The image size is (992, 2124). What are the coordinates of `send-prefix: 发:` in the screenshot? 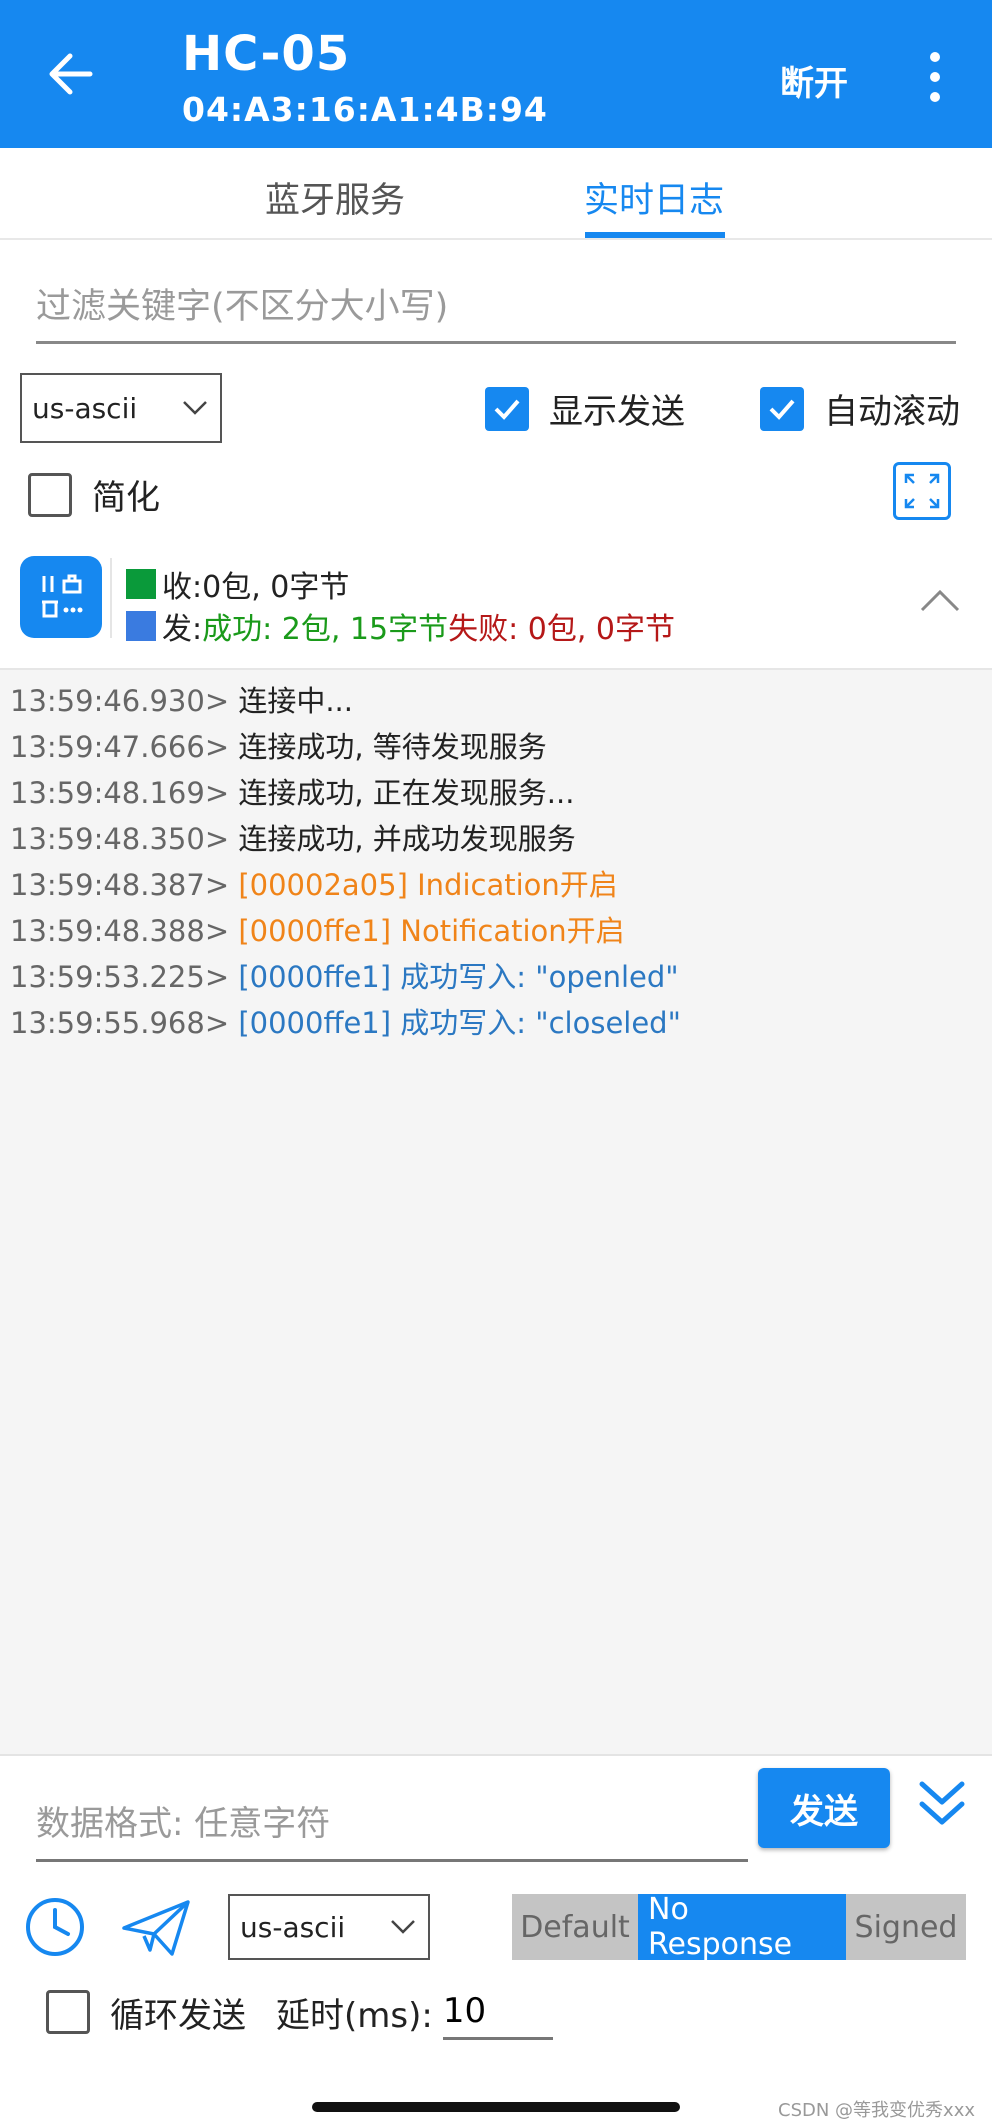 It's located at (182, 629).